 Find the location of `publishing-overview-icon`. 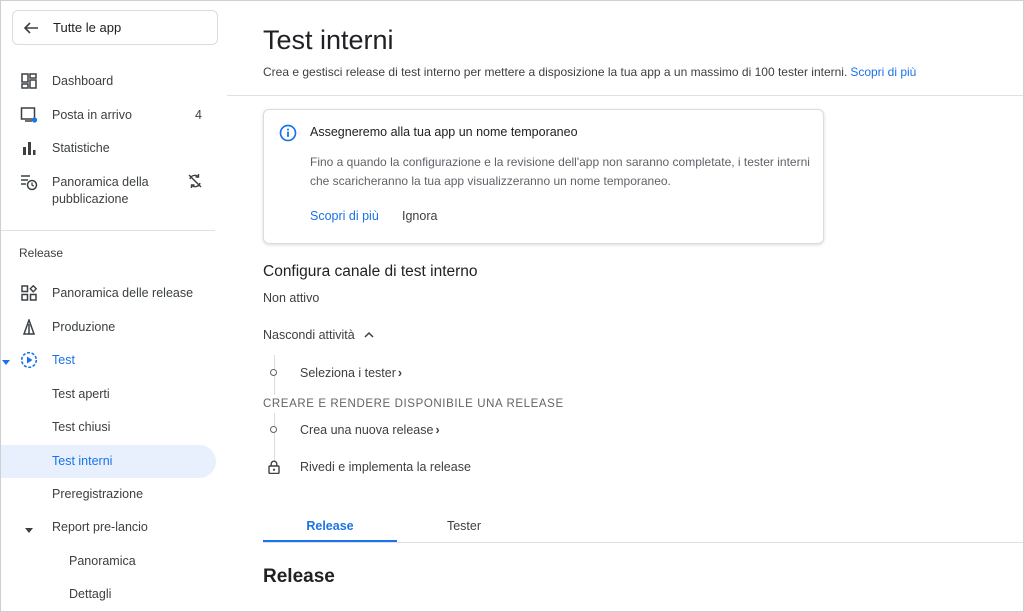

publishing-overview-icon is located at coordinates (29, 182).